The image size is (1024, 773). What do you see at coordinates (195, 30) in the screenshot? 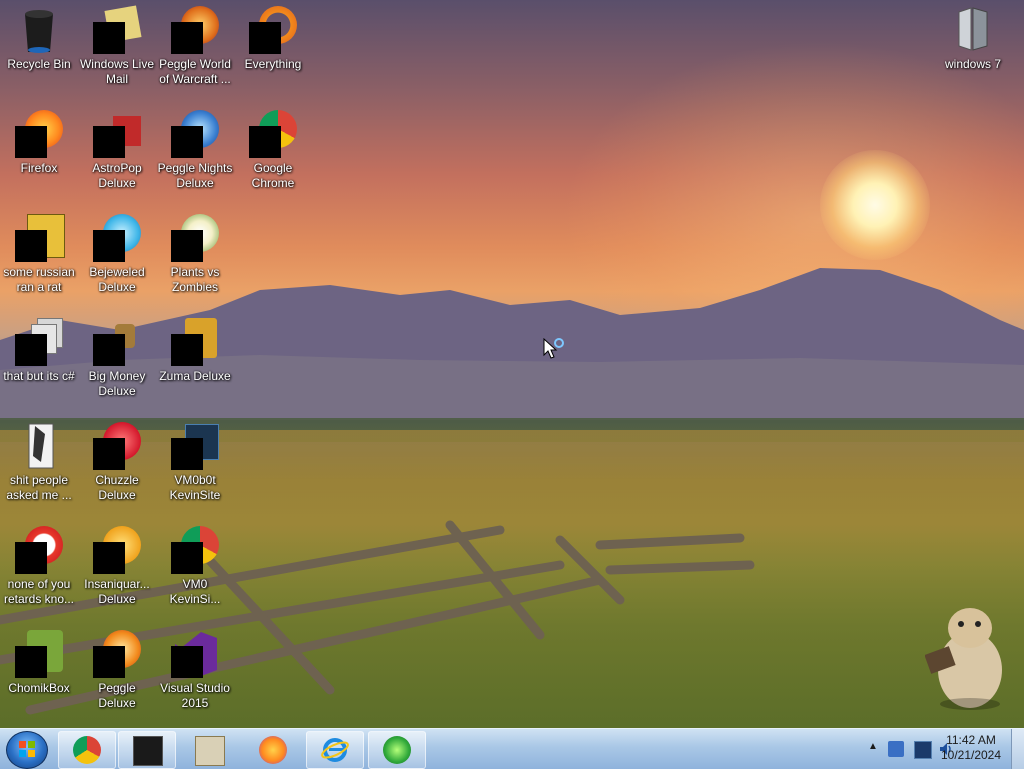
I see `peggle-wow-icon` at bounding box center [195, 30].